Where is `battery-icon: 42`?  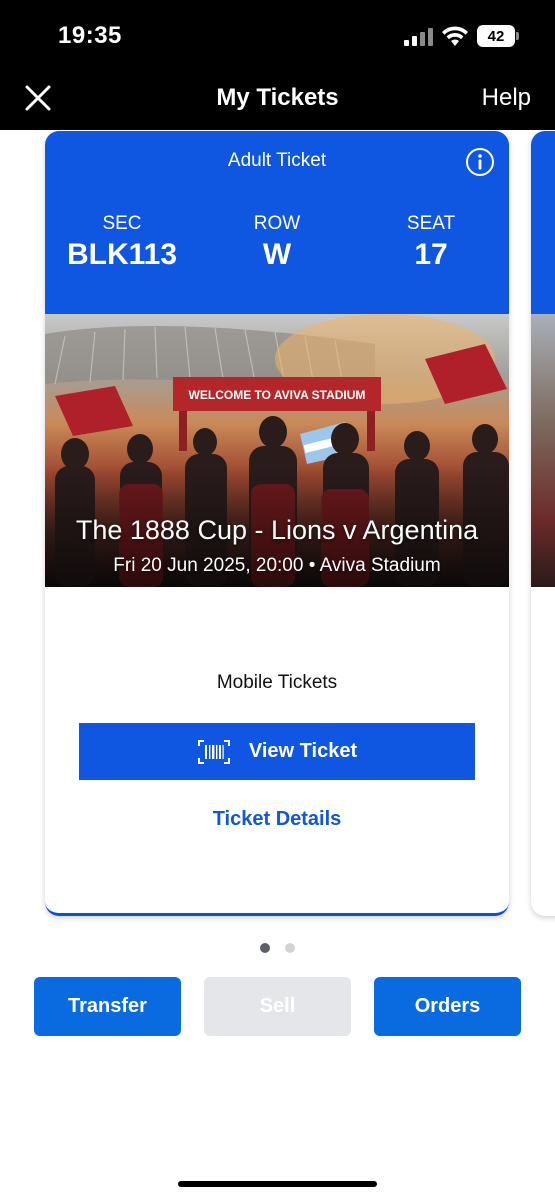 battery-icon: 42 is located at coordinates (498, 36).